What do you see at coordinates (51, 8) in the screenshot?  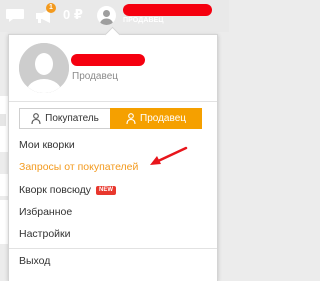 I see `notification-badge: 1` at bounding box center [51, 8].